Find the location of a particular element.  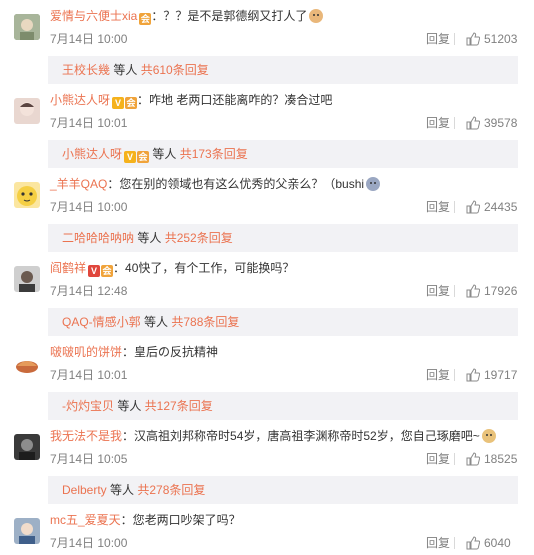

sub-reply-user: Delberty is located at coordinates (84, 490).